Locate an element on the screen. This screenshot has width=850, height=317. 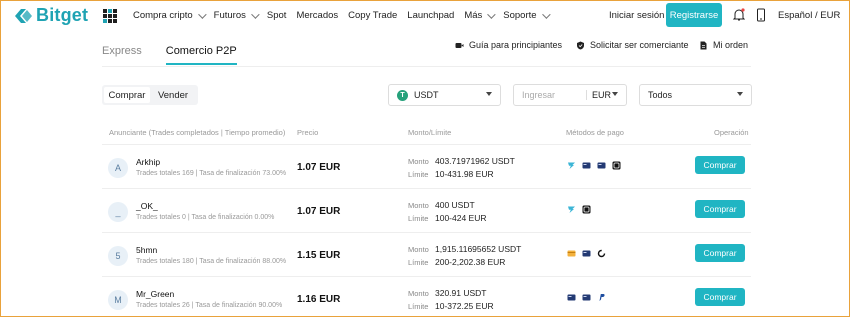
video-icon is located at coordinates (459, 45).